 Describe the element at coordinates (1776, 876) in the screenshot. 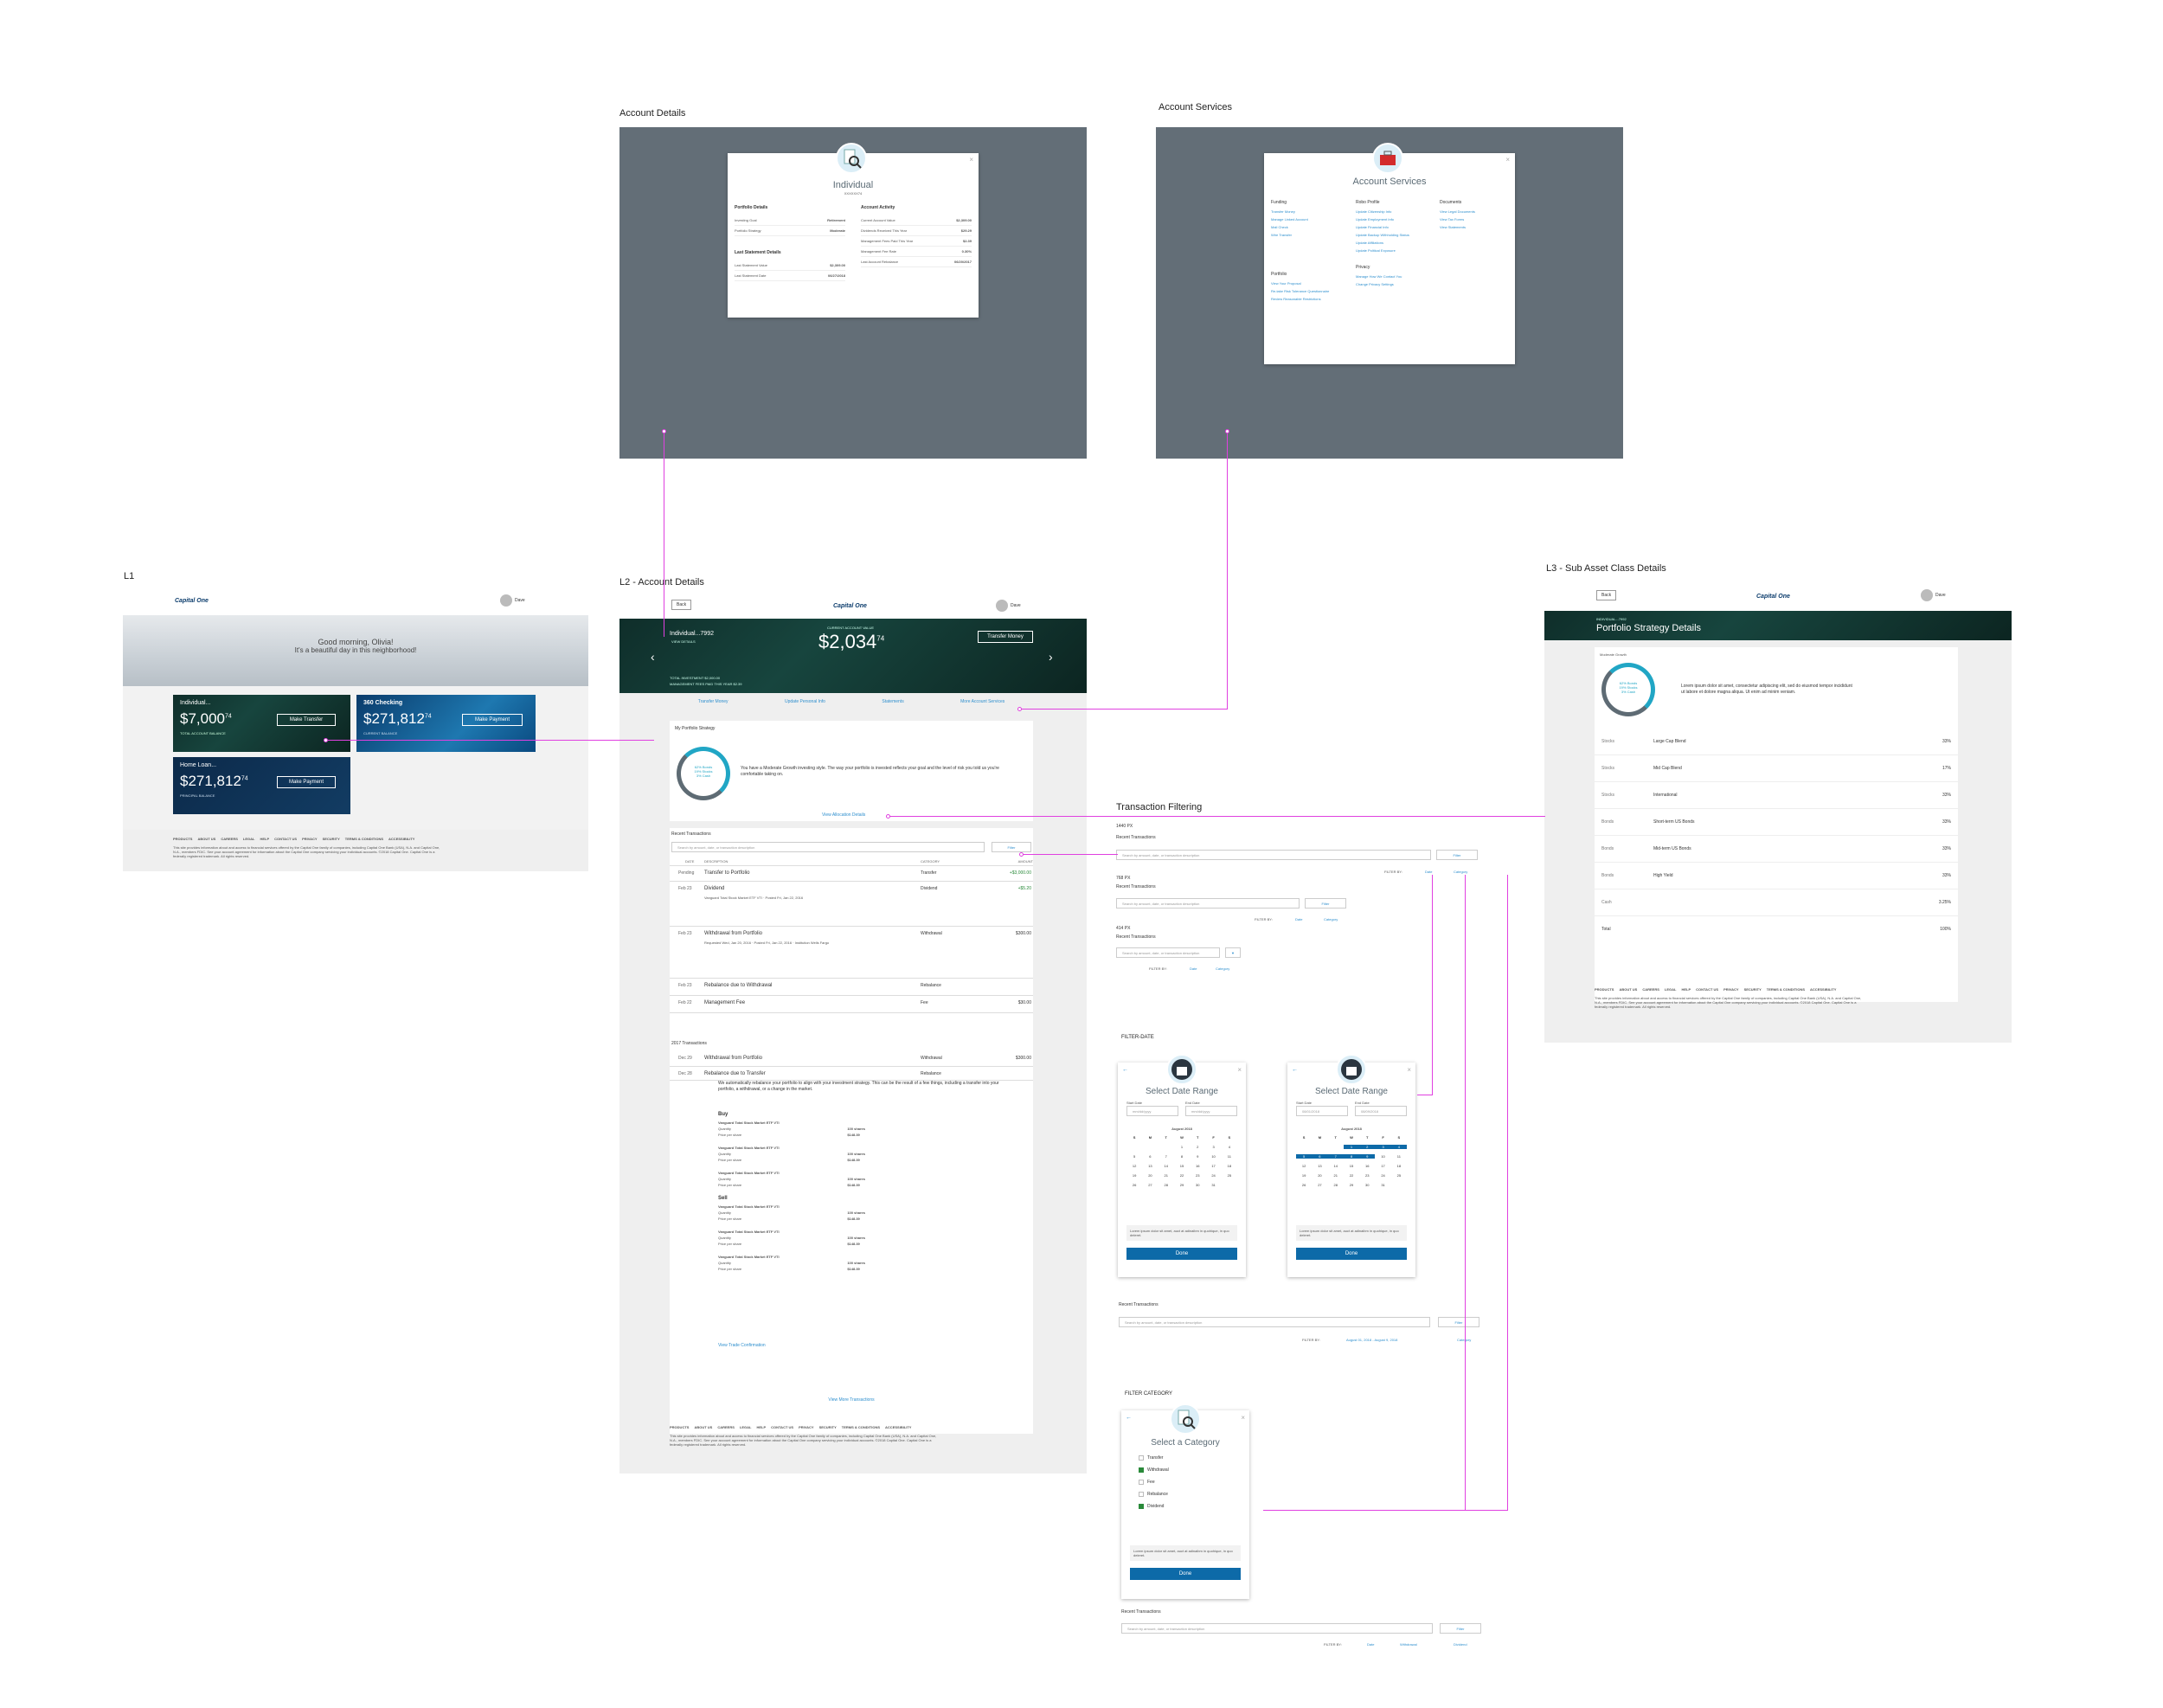

I see `asset-row: Bonds High Yield 33%` at that location.